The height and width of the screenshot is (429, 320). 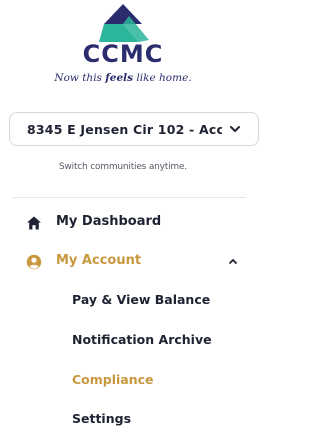 What do you see at coordinates (124, 23) in the screenshot?
I see `ccmc-logo-icon` at bounding box center [124, 23].